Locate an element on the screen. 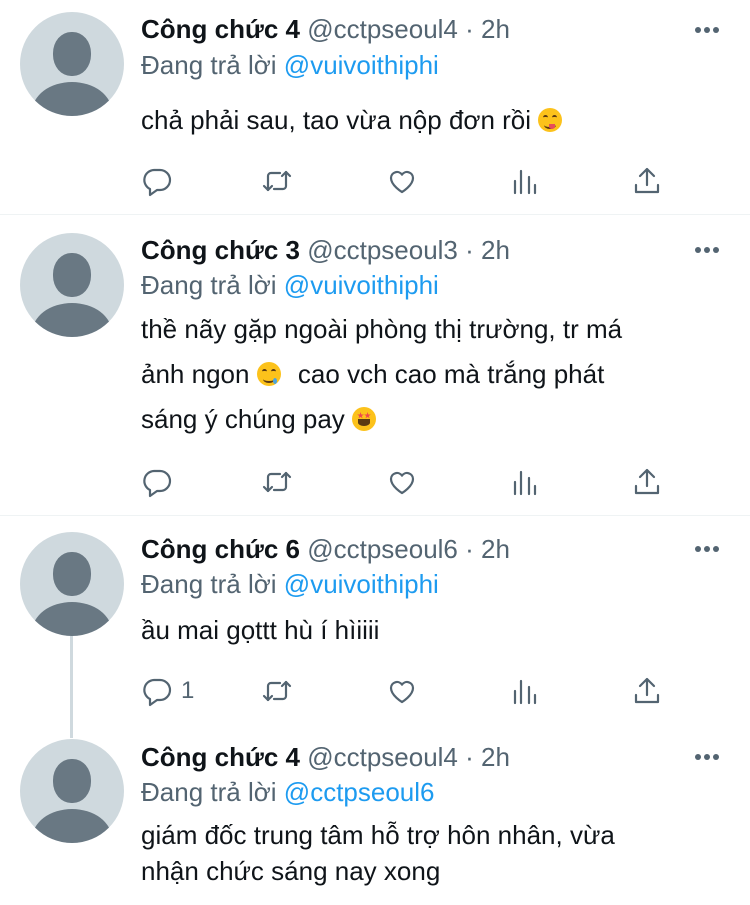 This screenshot has width=750, height=905. tweet-text-line: nhận chức sáng nay xong is located at coordinates (291, 871).